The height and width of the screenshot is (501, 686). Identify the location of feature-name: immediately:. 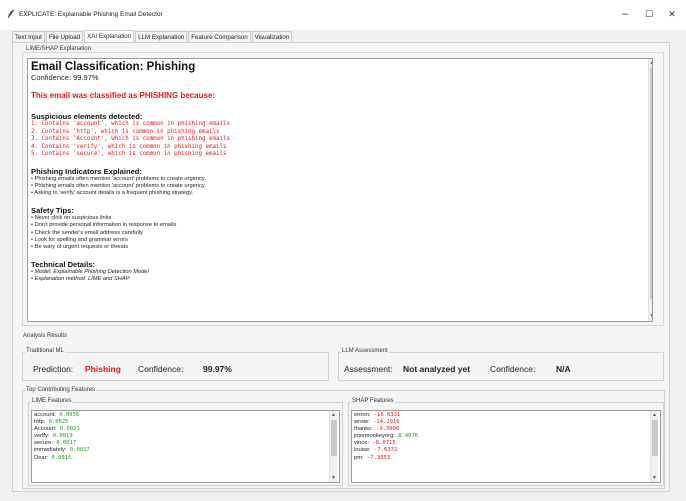
(50, 450).